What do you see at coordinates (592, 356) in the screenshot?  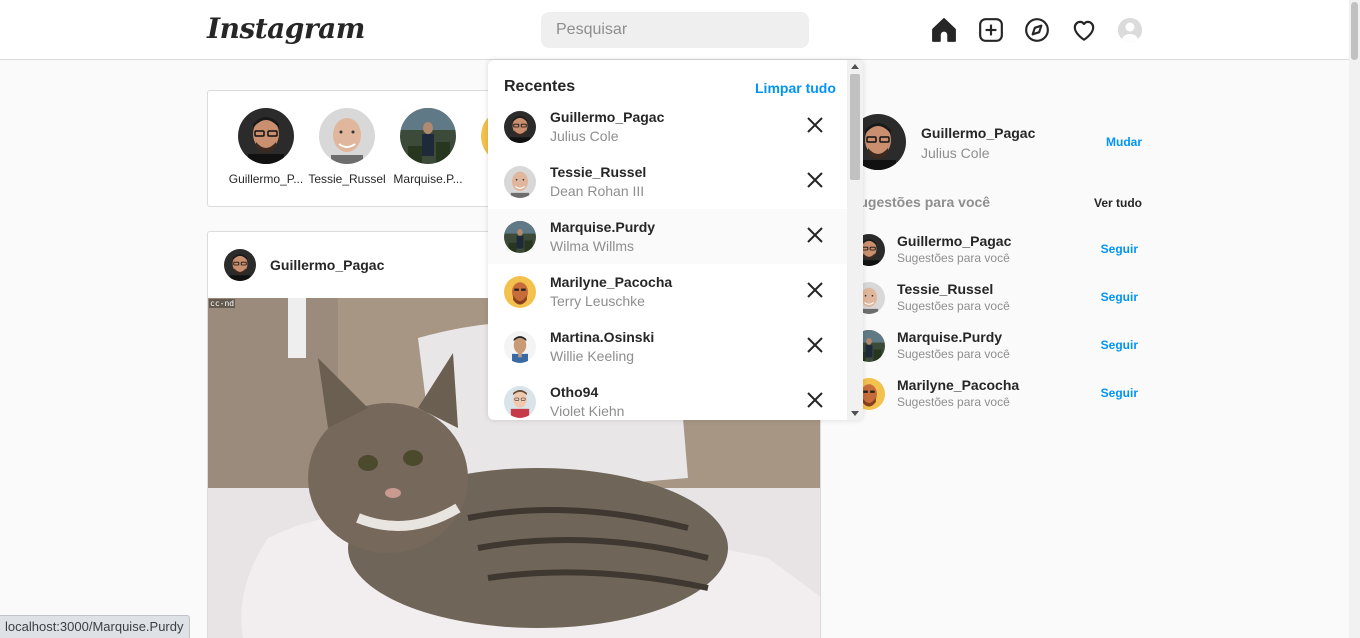 I see `recent-search-fullname: Willie Keeling` at bounding box center [592, 356].